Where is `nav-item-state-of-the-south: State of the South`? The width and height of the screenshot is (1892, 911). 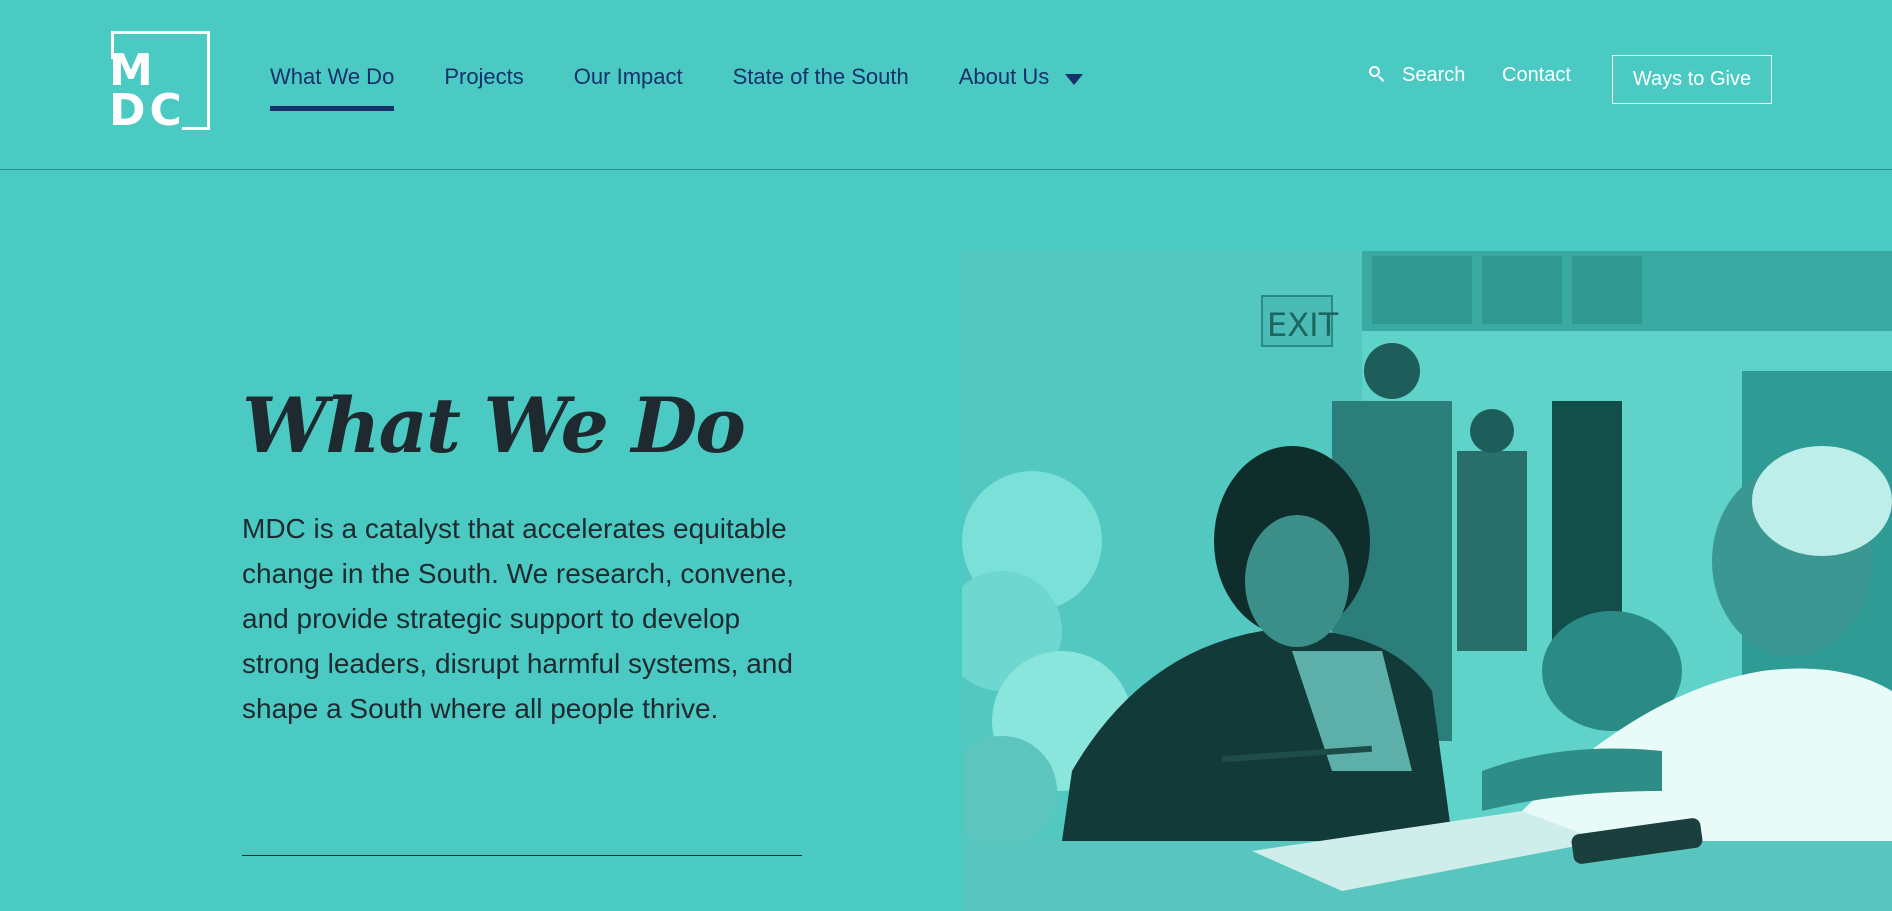
nav-item-state-of-the-south: State of the South is located at coordinates (821, 89).